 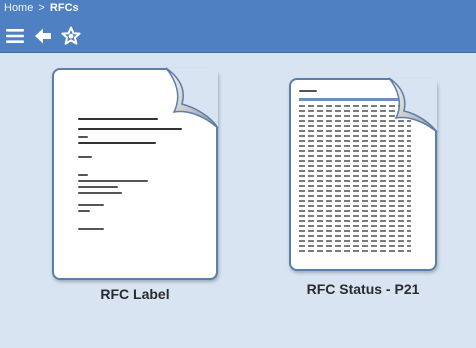 I want to click on favorite-button, so click(x=71, y=36).